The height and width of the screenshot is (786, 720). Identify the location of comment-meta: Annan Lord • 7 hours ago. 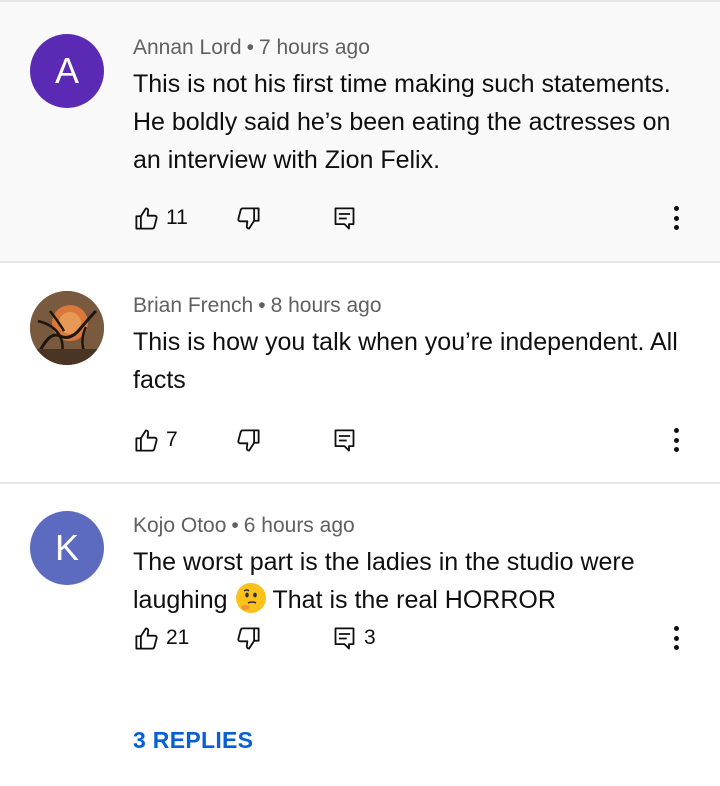
(251, 48).